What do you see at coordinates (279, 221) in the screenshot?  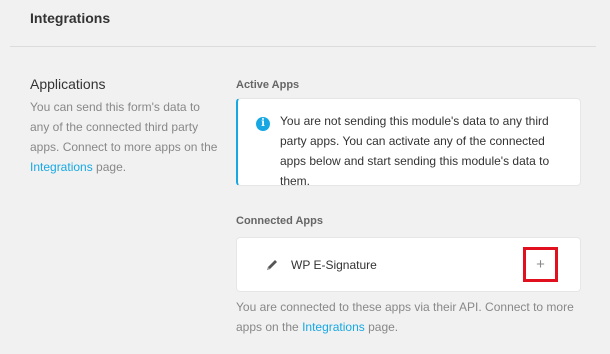 I see `connected-apps-label: Connected Apps` at bounding box center [279, 221].